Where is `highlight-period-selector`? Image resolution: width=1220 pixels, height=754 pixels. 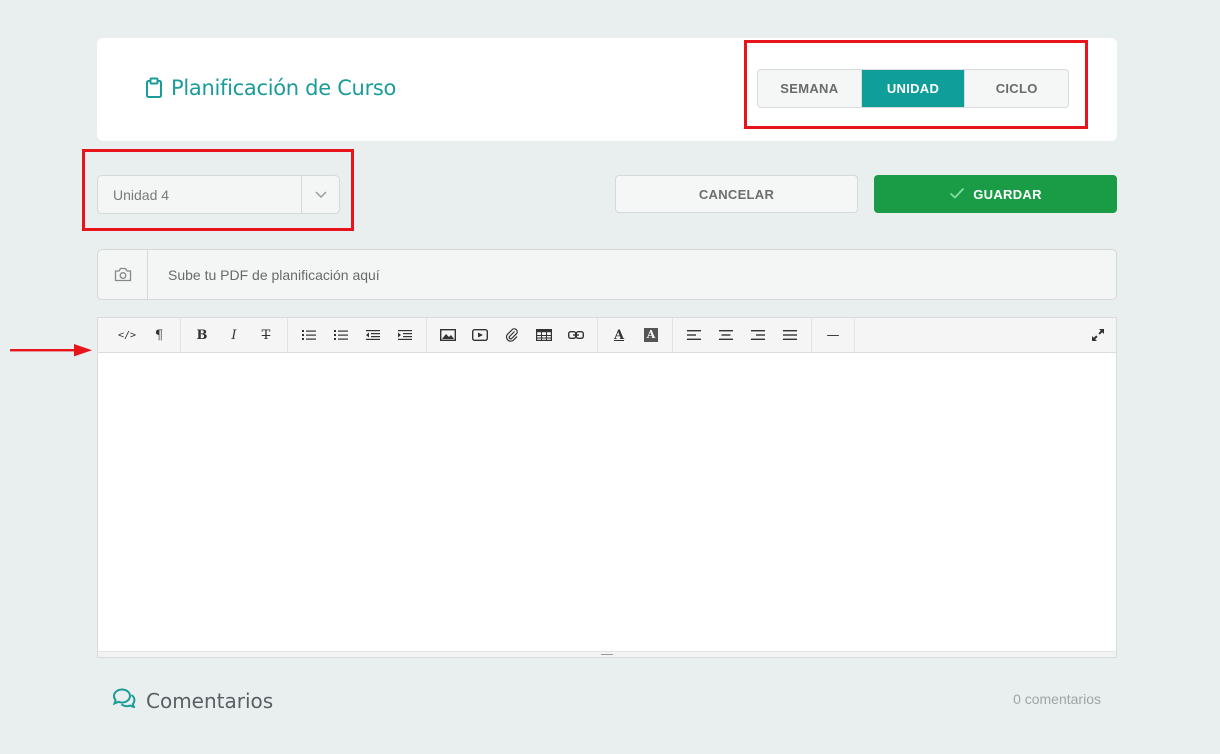
highlight-period-selector is located at coordinates (916, 84).